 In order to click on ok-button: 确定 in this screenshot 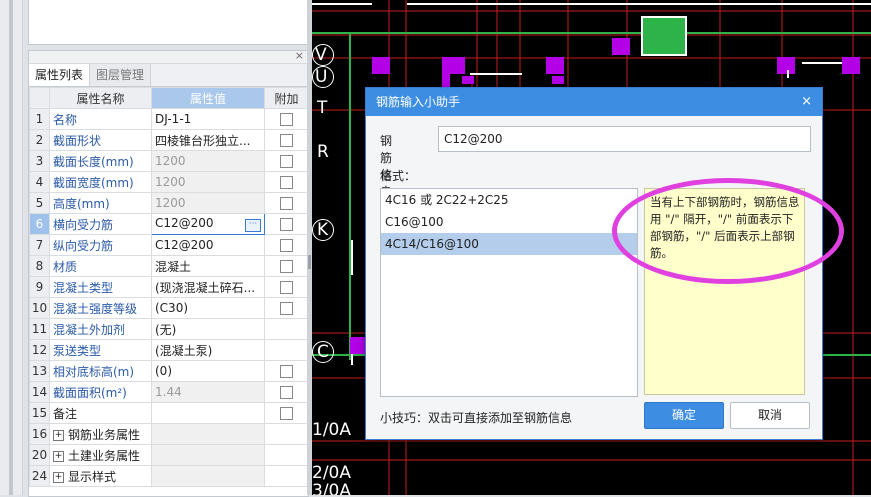, I will do `click(684, 415)`.